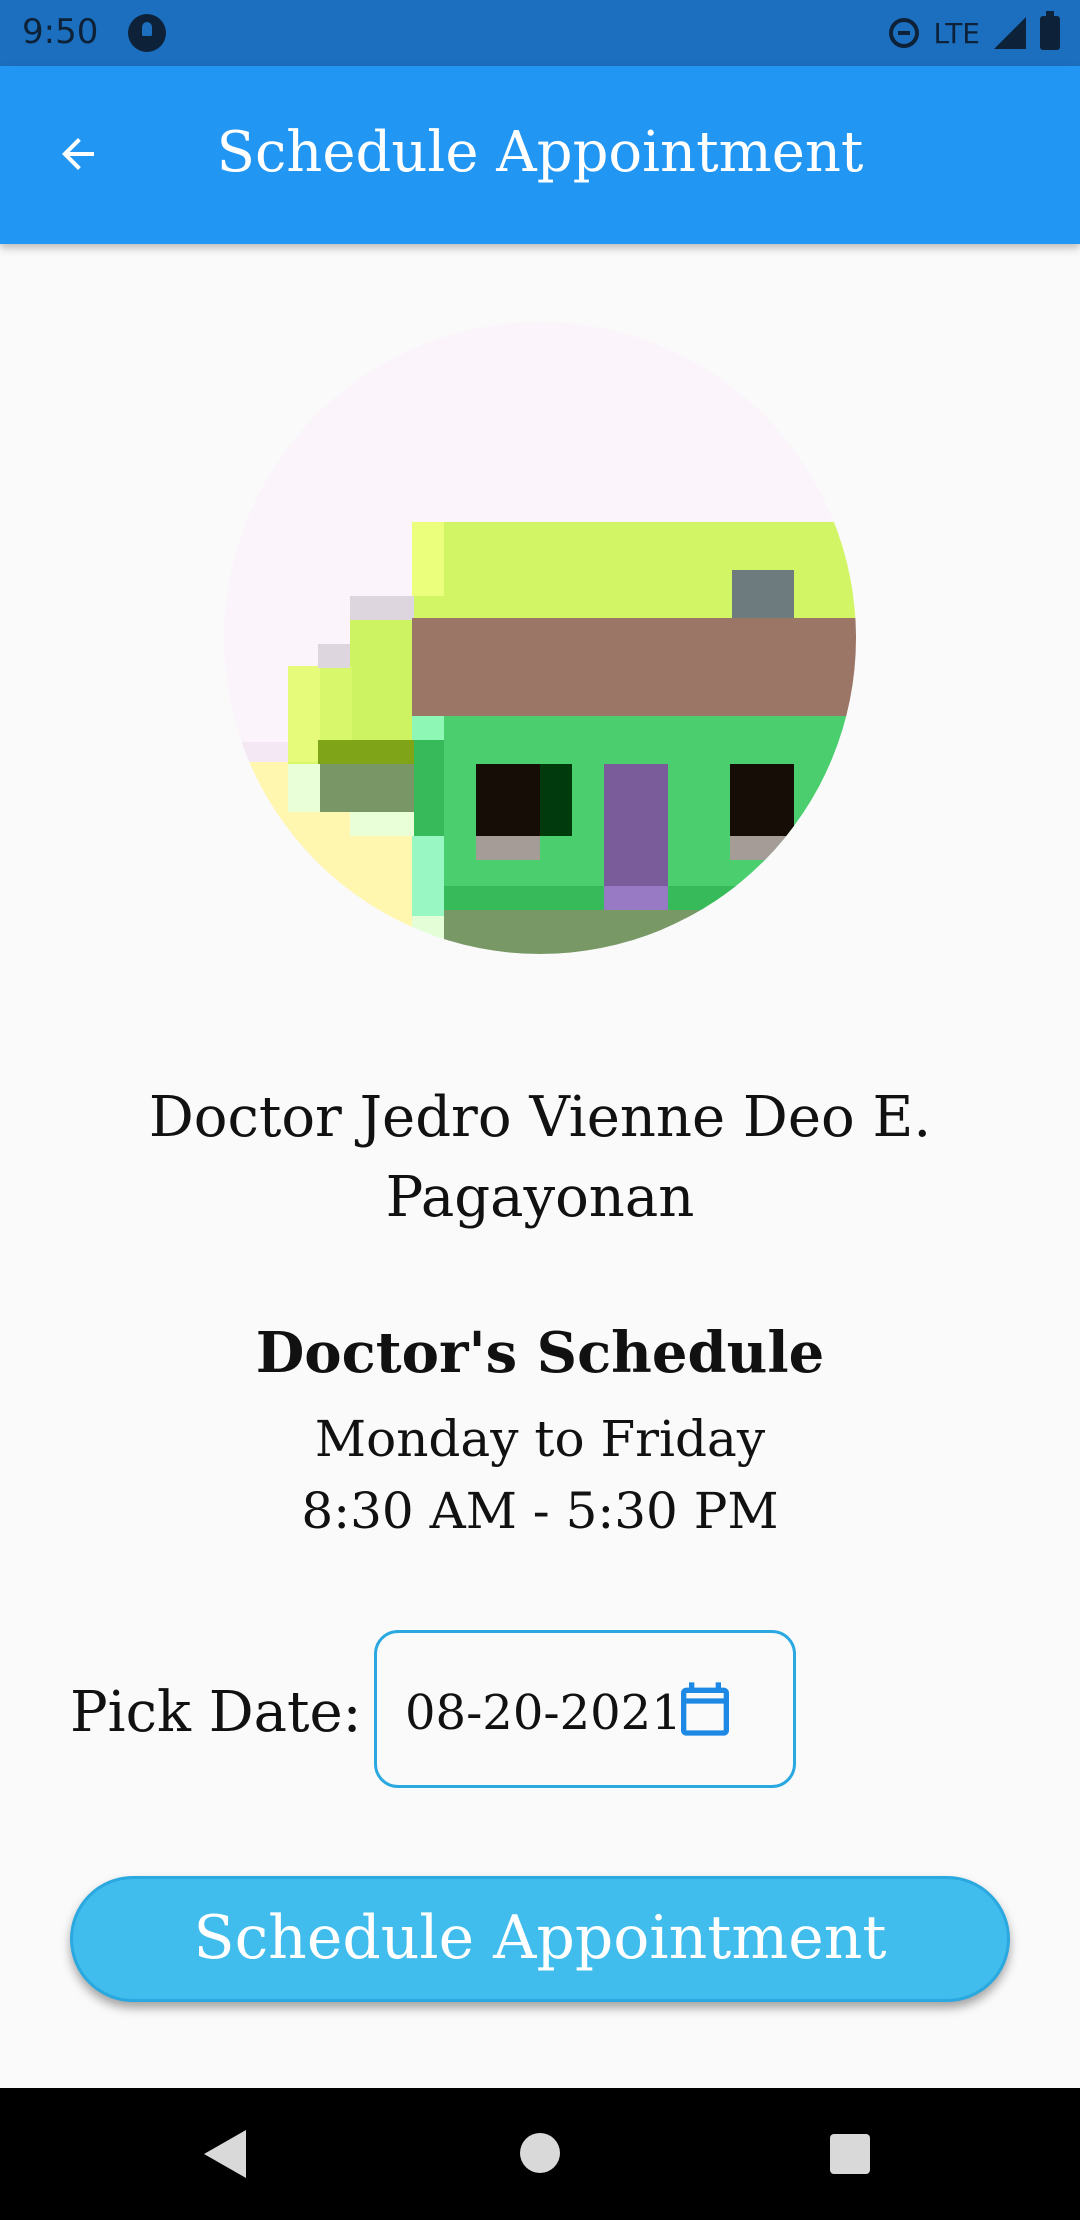 The image size is (1080, 2220). What do you see at coordinates (850, 2154) in the screenshot?
I see `nav-recents-icon` at bounding box center [850, 2154].